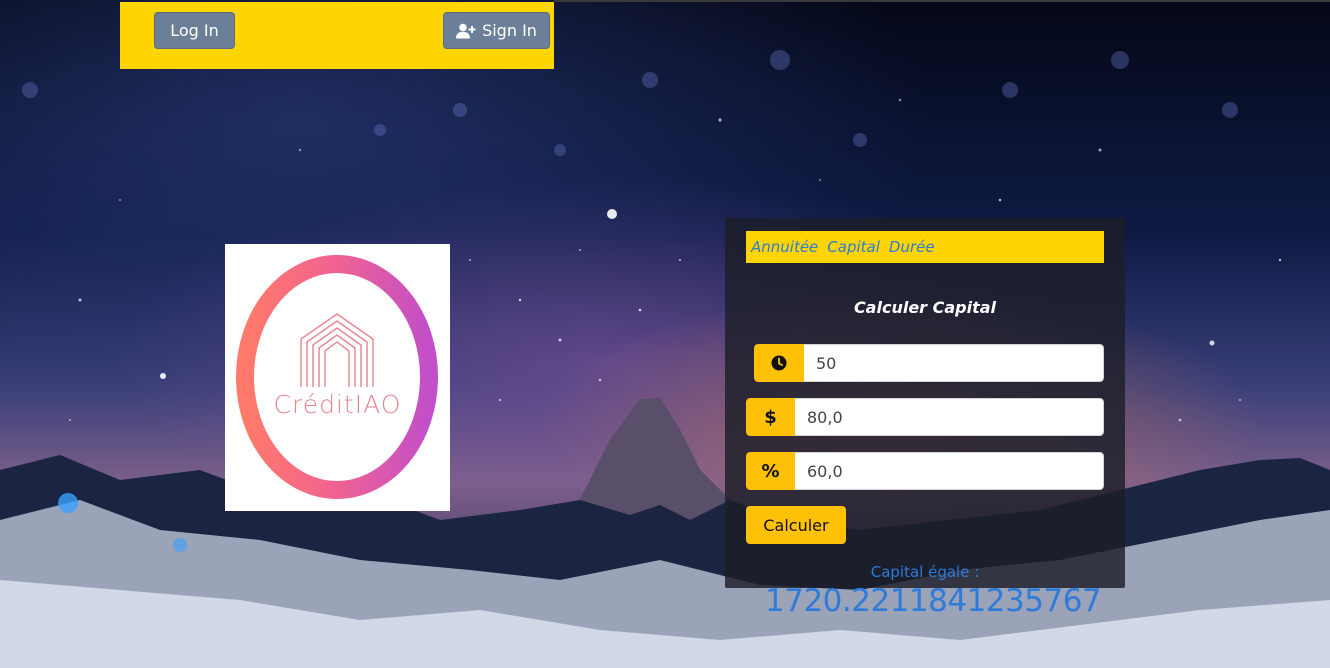 This screenshot has height=668, width=1330. I want to click on calculate-button: Calculer, so click(796, 525).